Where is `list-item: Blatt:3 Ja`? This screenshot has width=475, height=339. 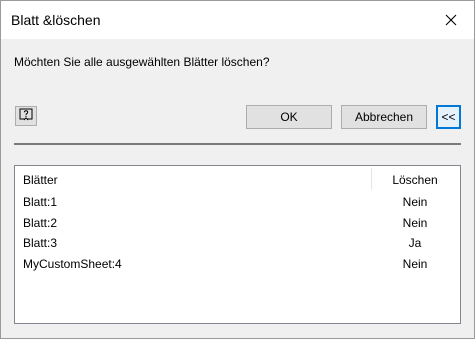
list-item: Blatt:3 Ja is located at coordinates (237, 243).